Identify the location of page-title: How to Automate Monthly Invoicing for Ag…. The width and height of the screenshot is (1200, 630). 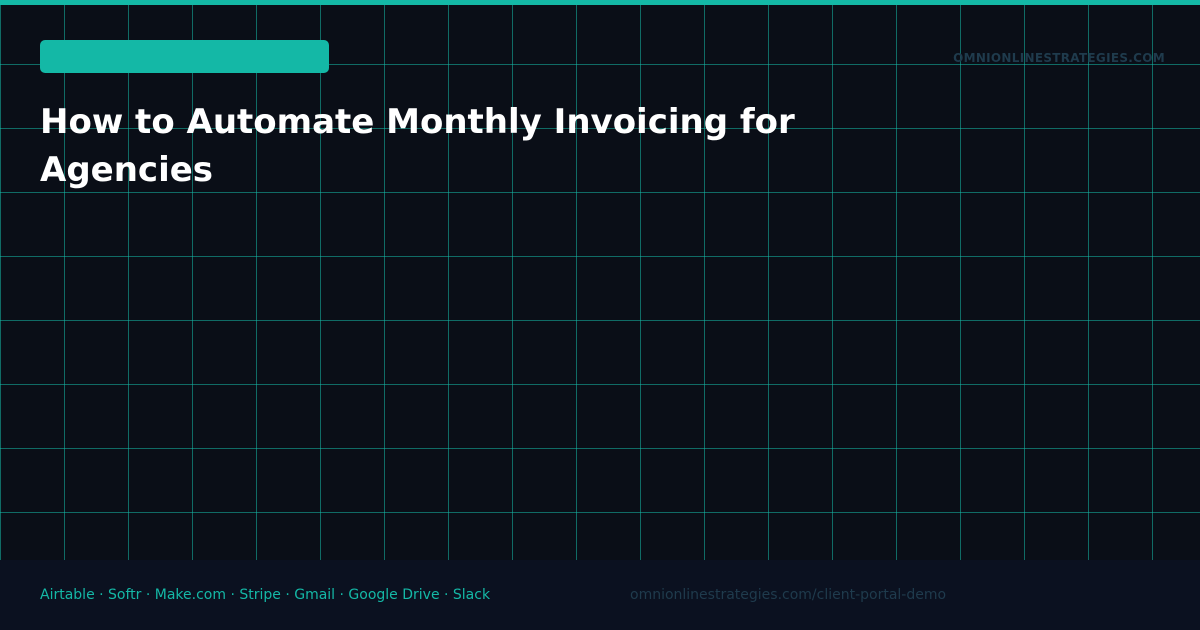
(417, 146).